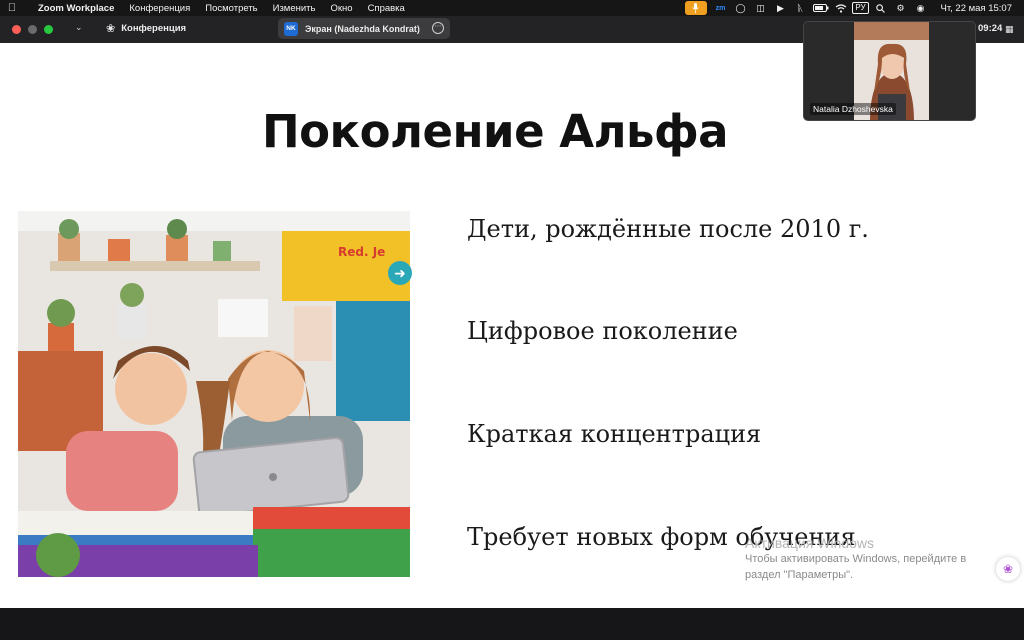 Image resolution: width=1024 pixels, height=640 pixels. Describe the element at coordinates (231, 8) in the screenshot. I see `menu-view: Посмотреть` at that location.